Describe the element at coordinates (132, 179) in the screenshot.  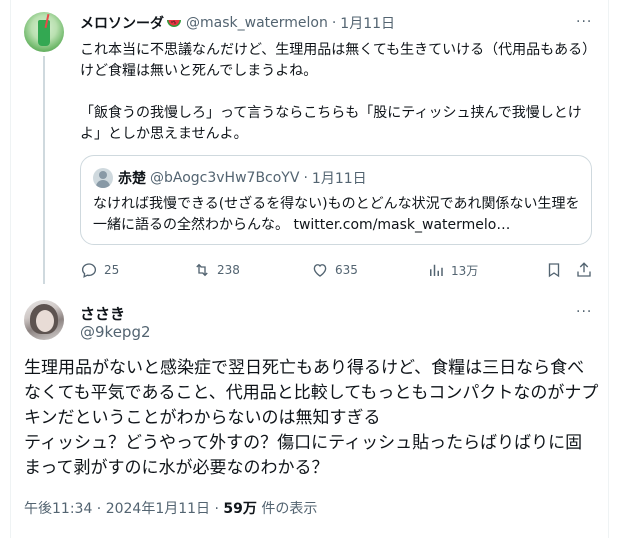
I see `quoted-author-name: 赤楚` at that location.